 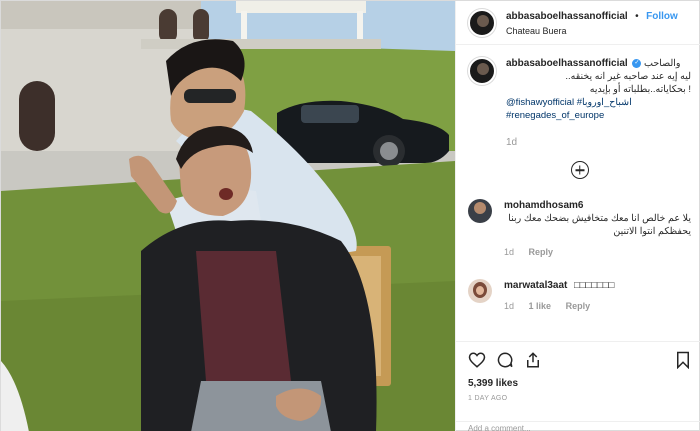 I want to click on load-more-comments-icon, so click(x=579, y=170).